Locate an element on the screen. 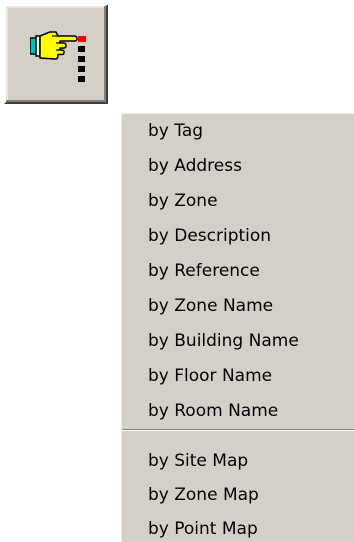  button-frame is located at coordinates (56, 54).